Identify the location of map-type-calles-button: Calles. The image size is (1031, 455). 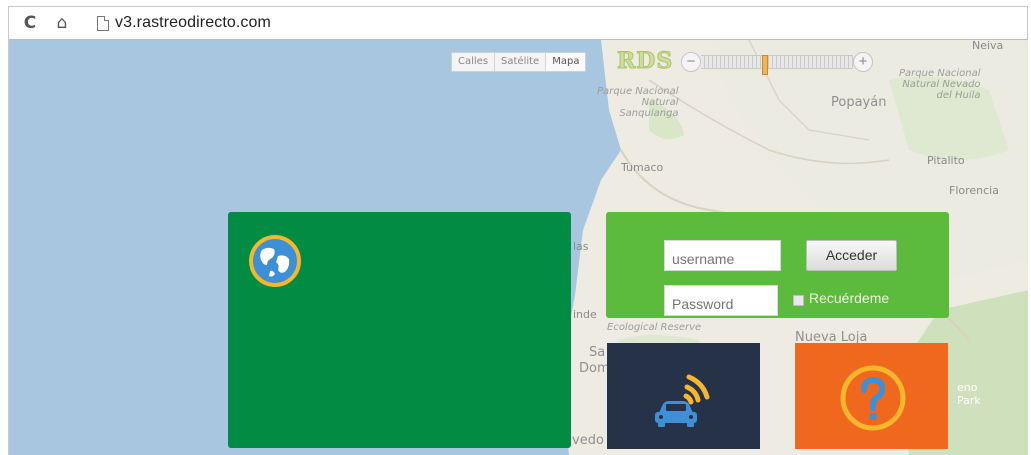
(474, 62).